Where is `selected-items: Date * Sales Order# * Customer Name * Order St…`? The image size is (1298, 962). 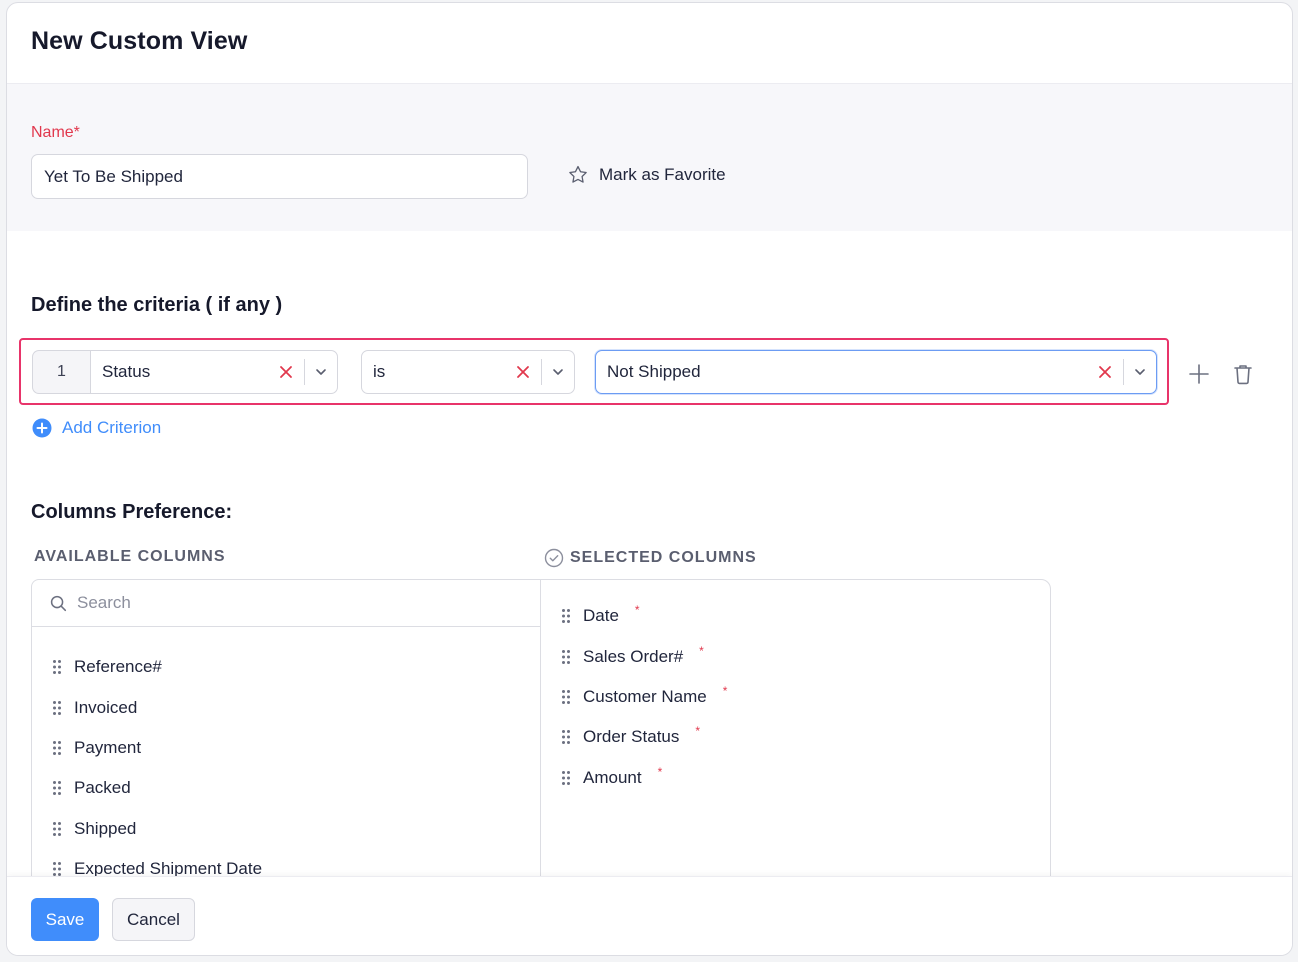 selected-items: Date * Sales Order# * Customer Name * Order St… is located at coordinates (795, 689).